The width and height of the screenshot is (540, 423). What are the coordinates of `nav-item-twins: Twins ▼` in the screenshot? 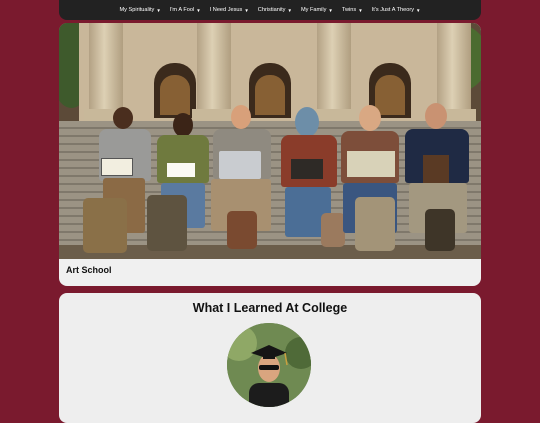 It's located at (352, 10).